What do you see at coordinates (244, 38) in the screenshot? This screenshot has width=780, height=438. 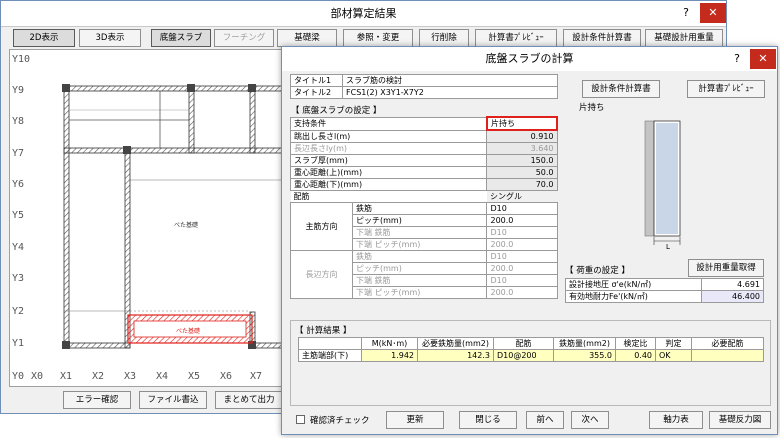 I see `footing-tab: フーチング` at bounding box center [244, 38].